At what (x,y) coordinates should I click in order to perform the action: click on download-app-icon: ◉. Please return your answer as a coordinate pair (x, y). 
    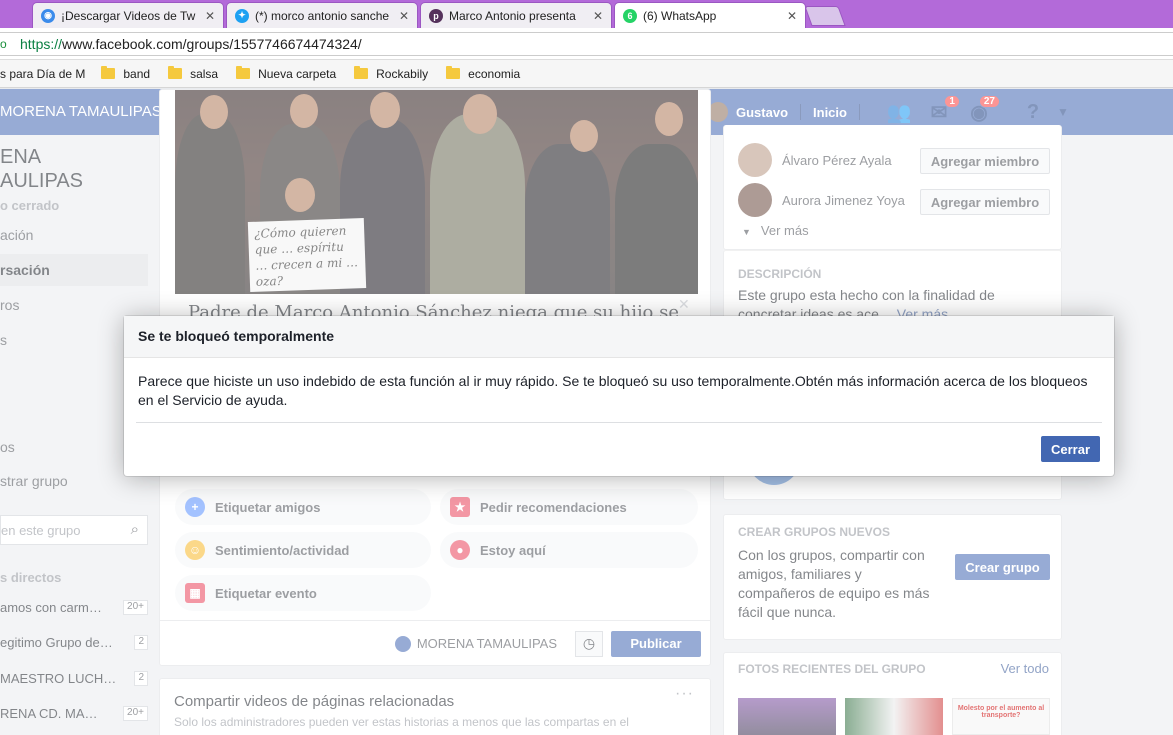
    Looking at the image, I should click on (48, 15).